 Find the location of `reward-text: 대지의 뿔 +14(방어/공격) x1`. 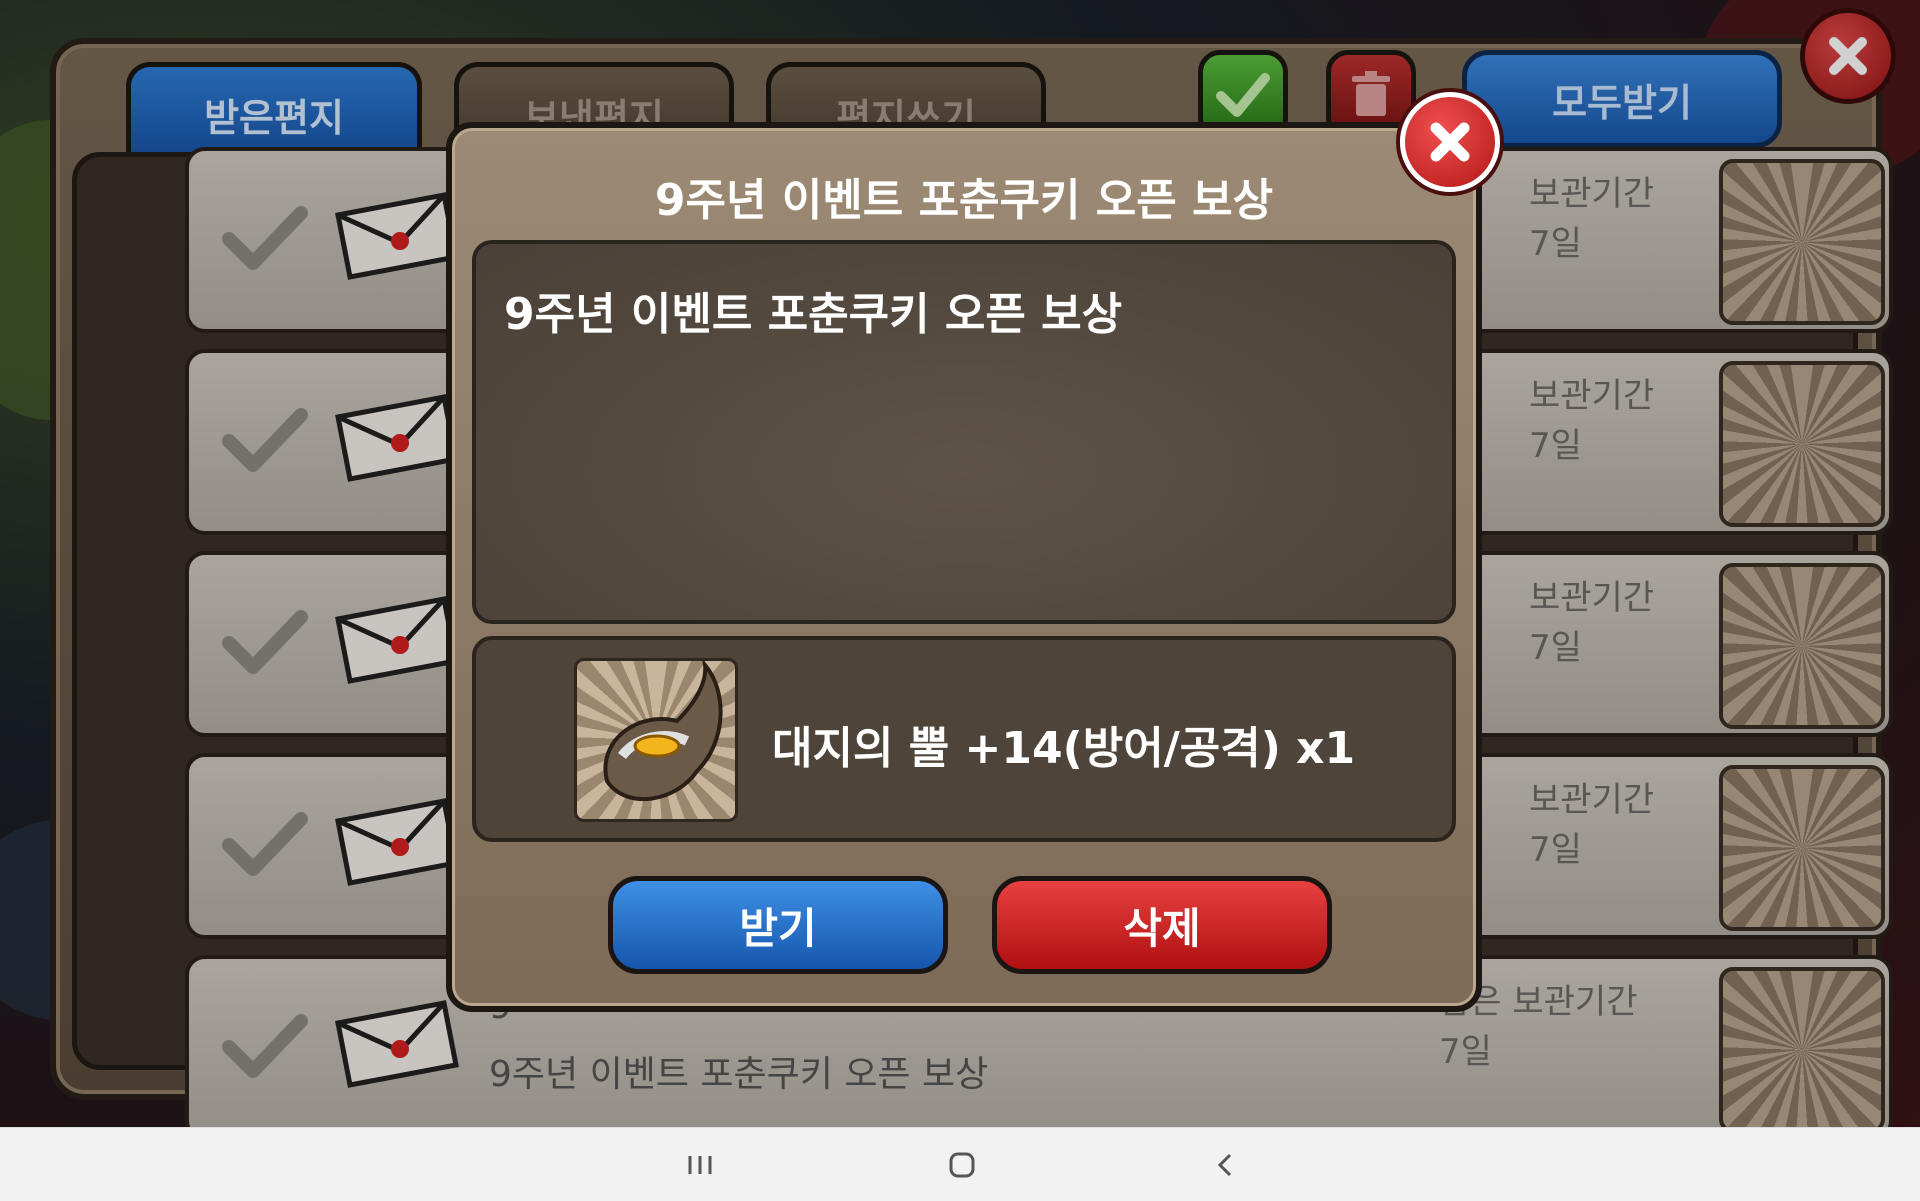

reward-text: 대지의 뿔 +14(방어/공격) x1 is located at coordinates (1064, 748).